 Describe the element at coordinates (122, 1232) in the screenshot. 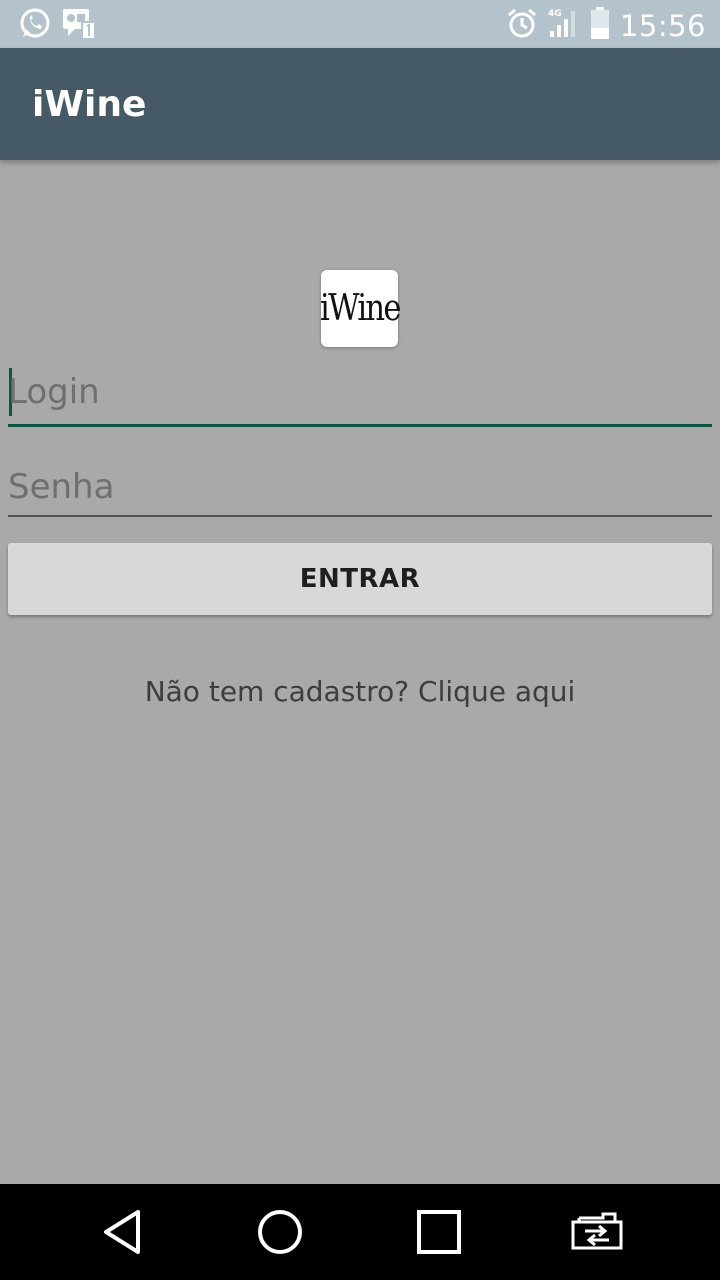

I see `back-icon` at that location.